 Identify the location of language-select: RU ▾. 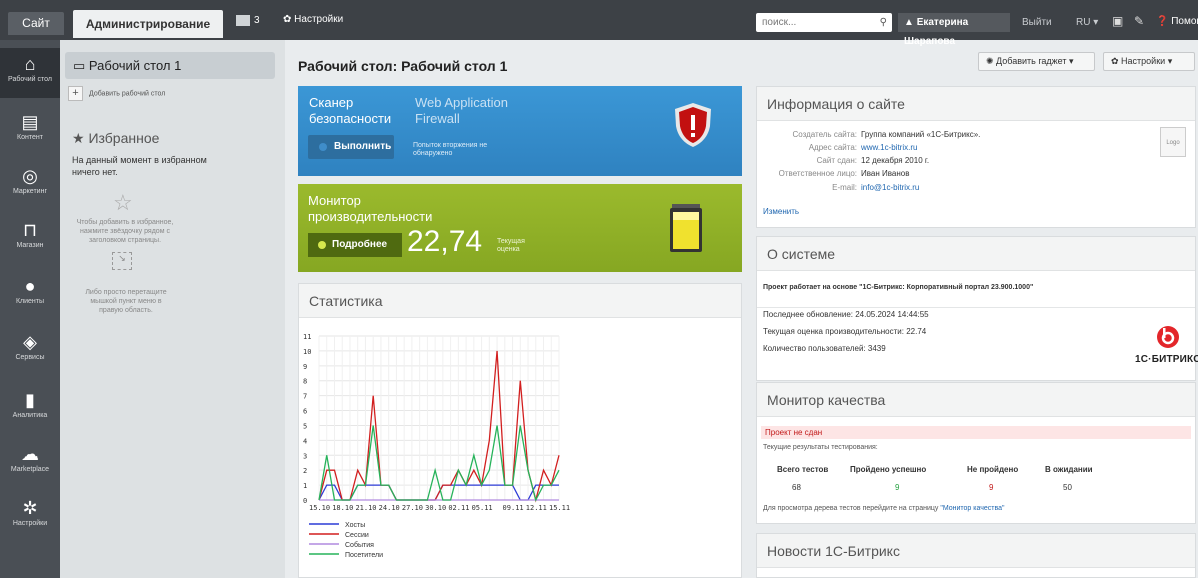
(1087, 22).